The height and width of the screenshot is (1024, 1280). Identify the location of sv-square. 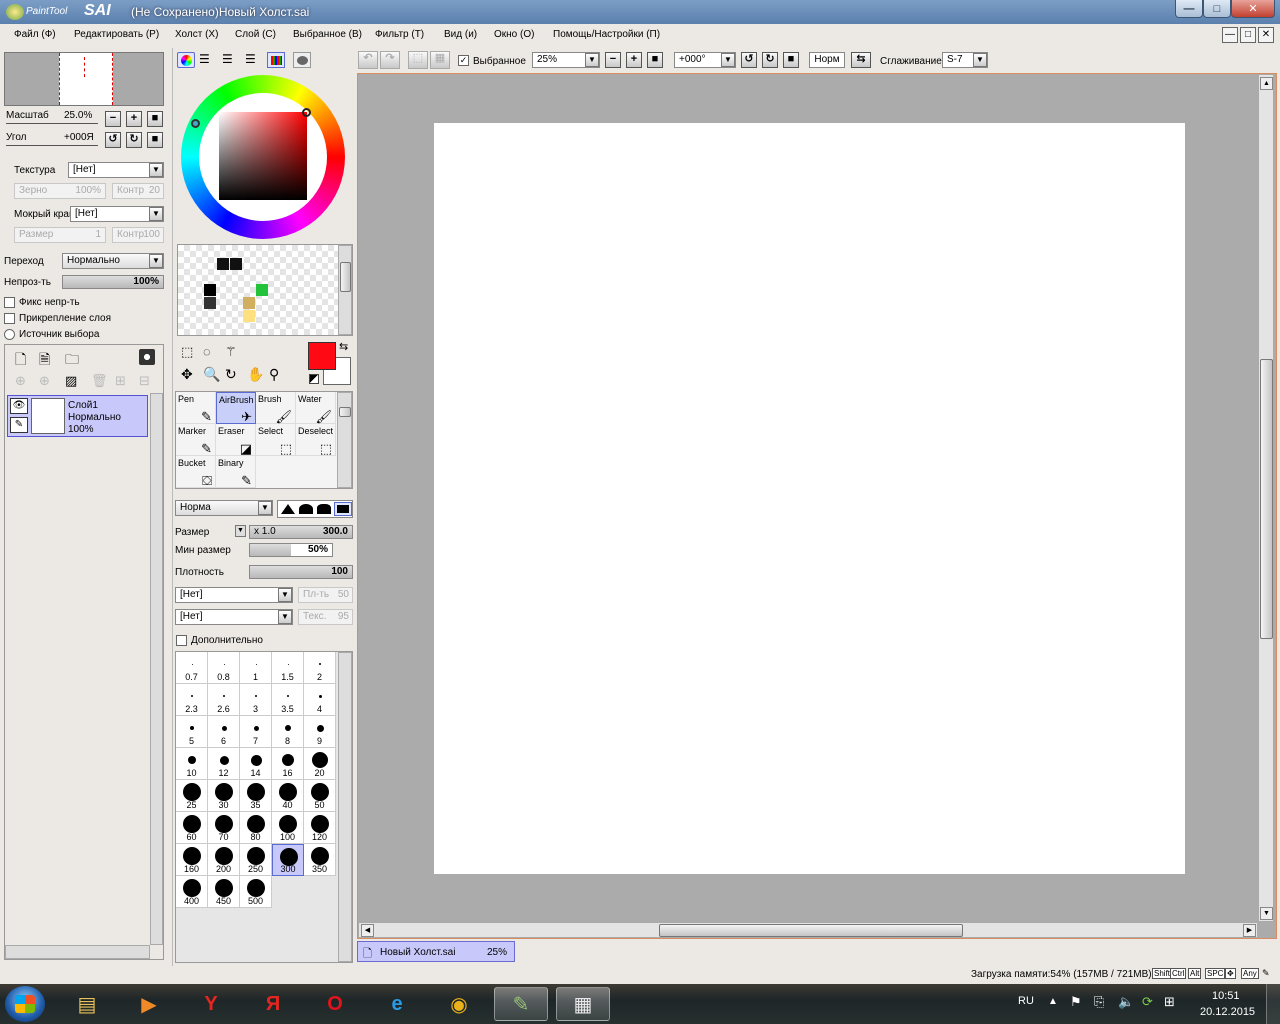
(263, 156).